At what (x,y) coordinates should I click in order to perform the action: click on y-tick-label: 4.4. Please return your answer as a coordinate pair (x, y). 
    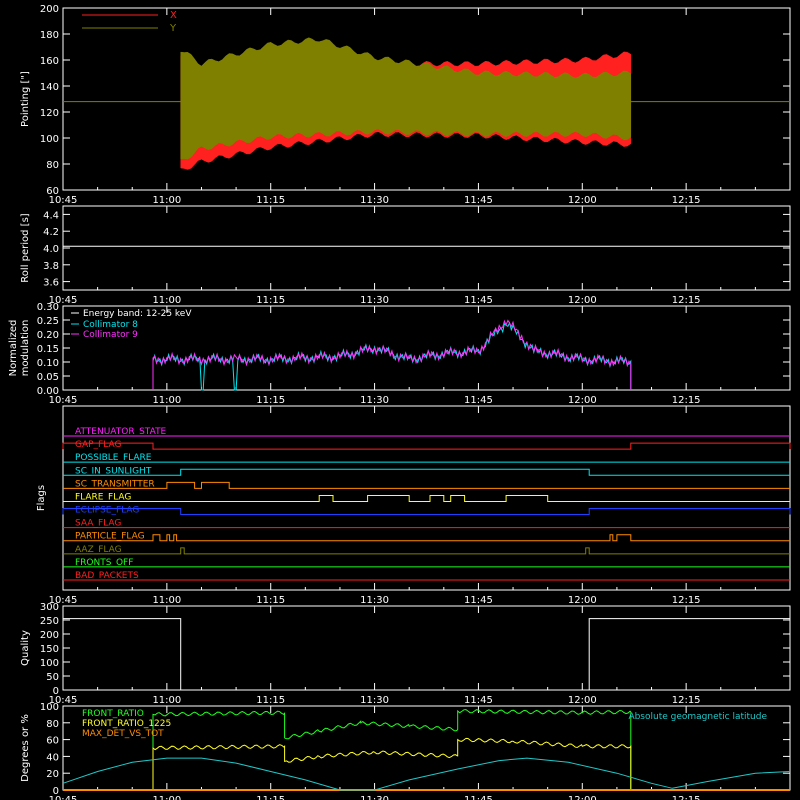
    Looking at the image, I should click on (51, 215).